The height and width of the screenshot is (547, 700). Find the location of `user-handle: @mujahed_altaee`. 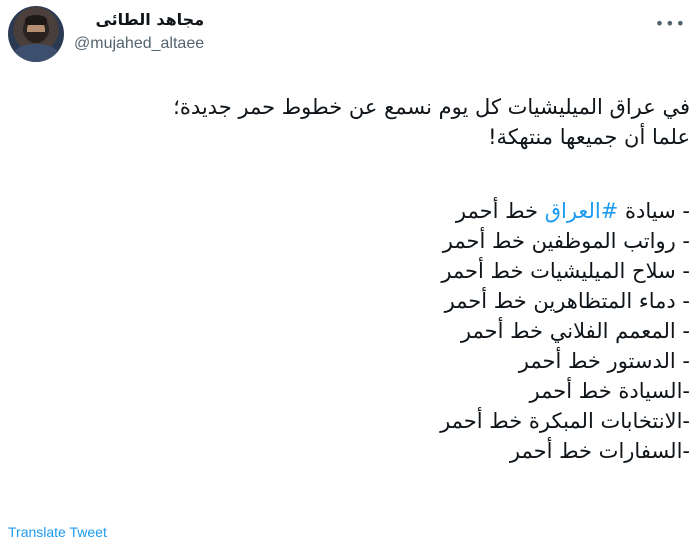

user-handle: @mujahed_altaee is located at coordinates (139, 44).